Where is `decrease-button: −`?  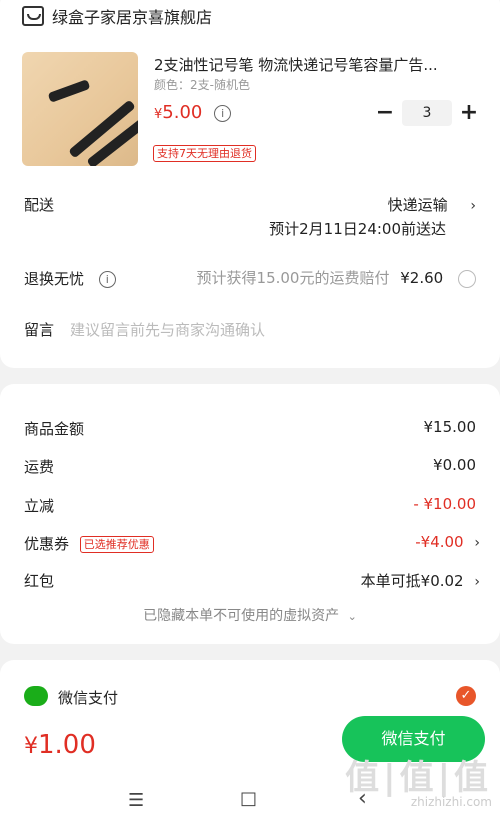
decrease-button: − is located at coordinates (385, 113).